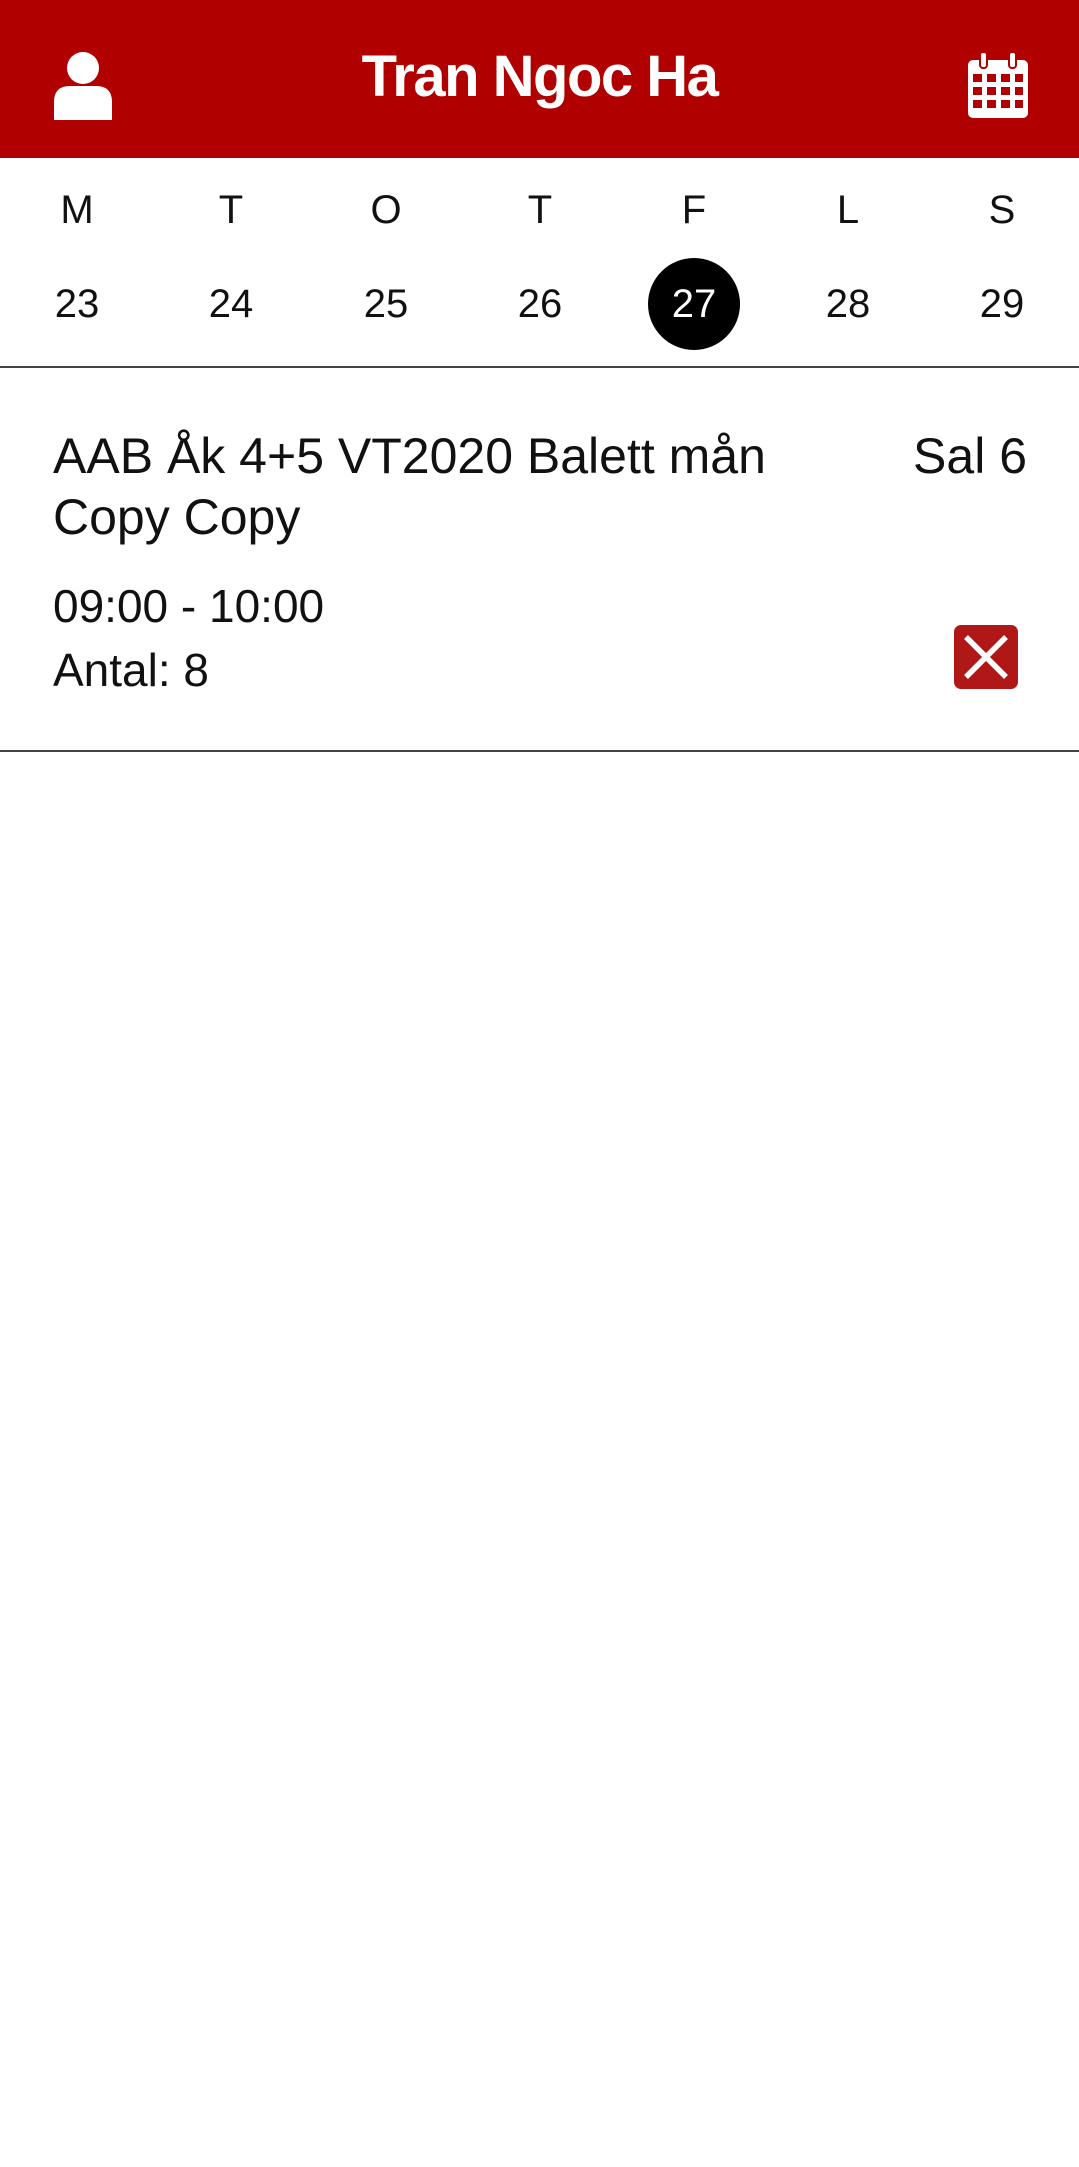 Image resolution: width=1079 pixels, height=2167 pixels. Describe the element at coordinates (848, 210) in the screenshot. I see `day-letter: L` at that location.